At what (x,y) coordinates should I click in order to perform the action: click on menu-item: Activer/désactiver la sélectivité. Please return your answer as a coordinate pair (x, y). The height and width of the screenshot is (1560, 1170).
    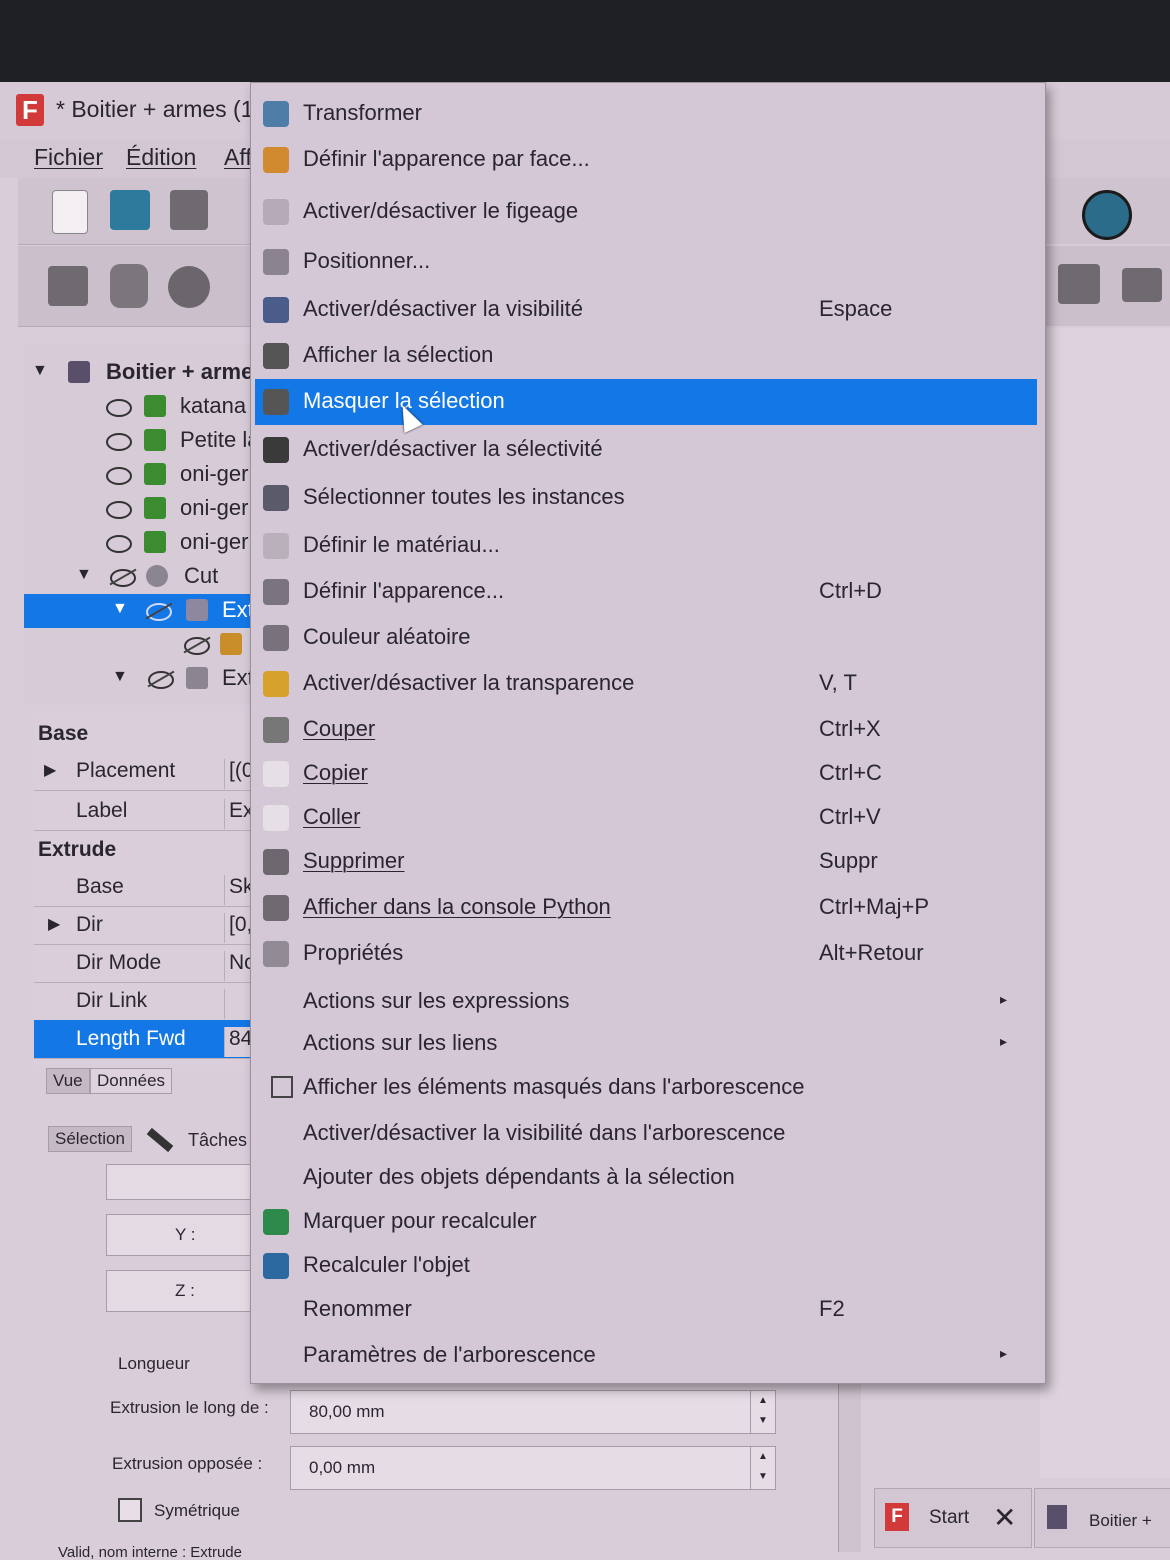
    Looking at the image, I should click on (646, 450).